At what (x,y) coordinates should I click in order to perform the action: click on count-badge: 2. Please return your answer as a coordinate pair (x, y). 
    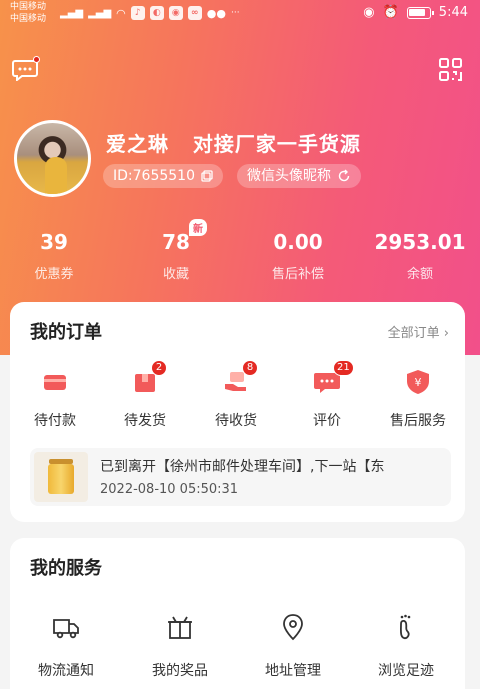
    Looking at the image, I should click on (159, 368).